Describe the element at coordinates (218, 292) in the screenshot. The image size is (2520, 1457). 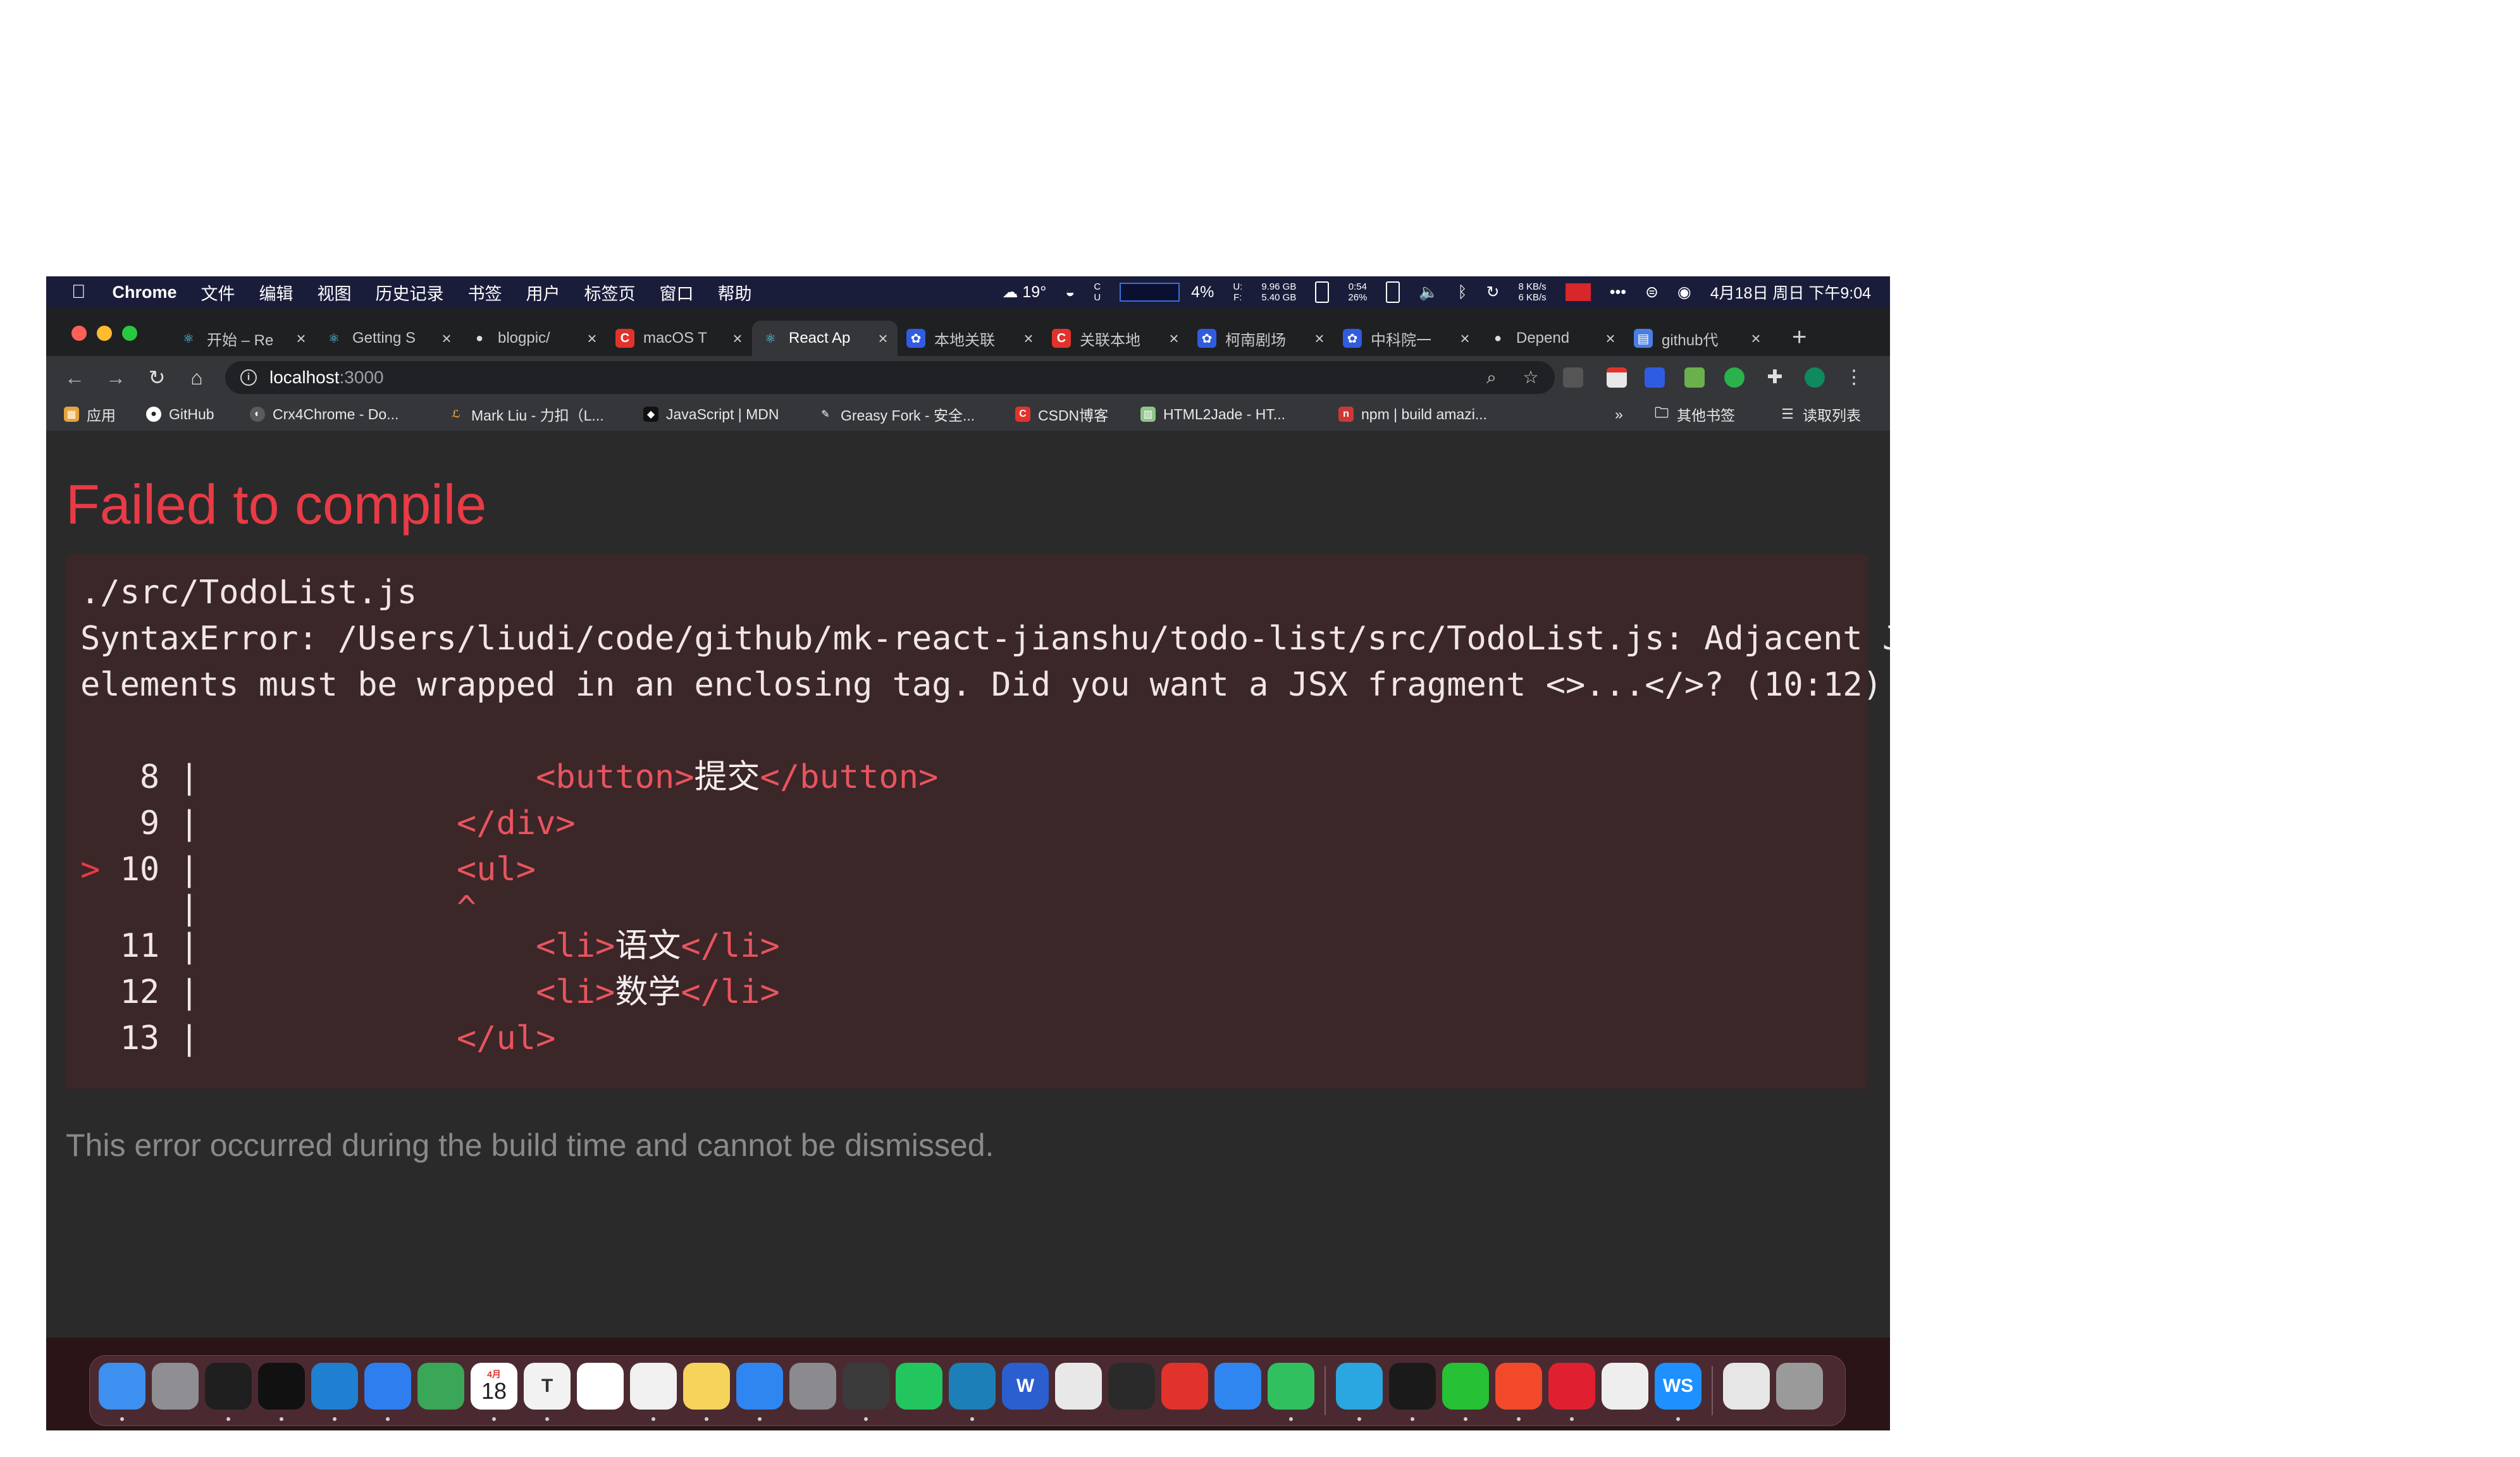
I see `menu-file: 文件` at that location.